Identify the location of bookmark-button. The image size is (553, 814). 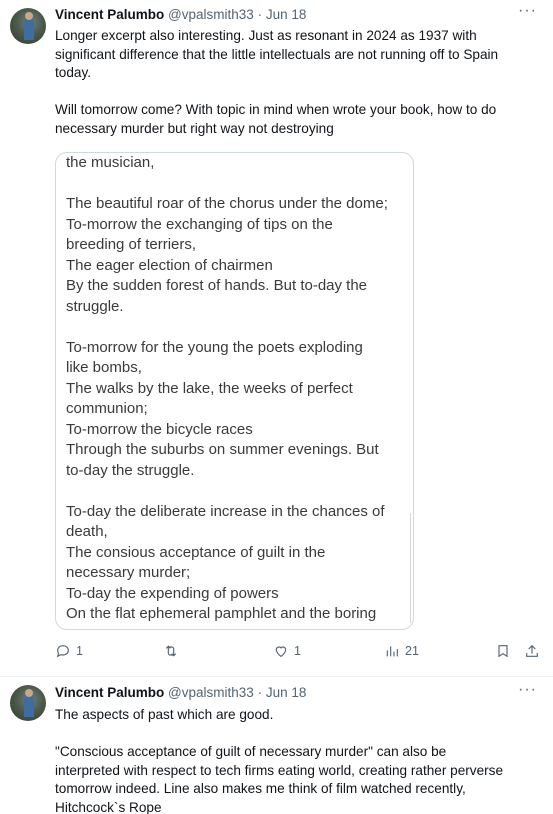
(503, 651).